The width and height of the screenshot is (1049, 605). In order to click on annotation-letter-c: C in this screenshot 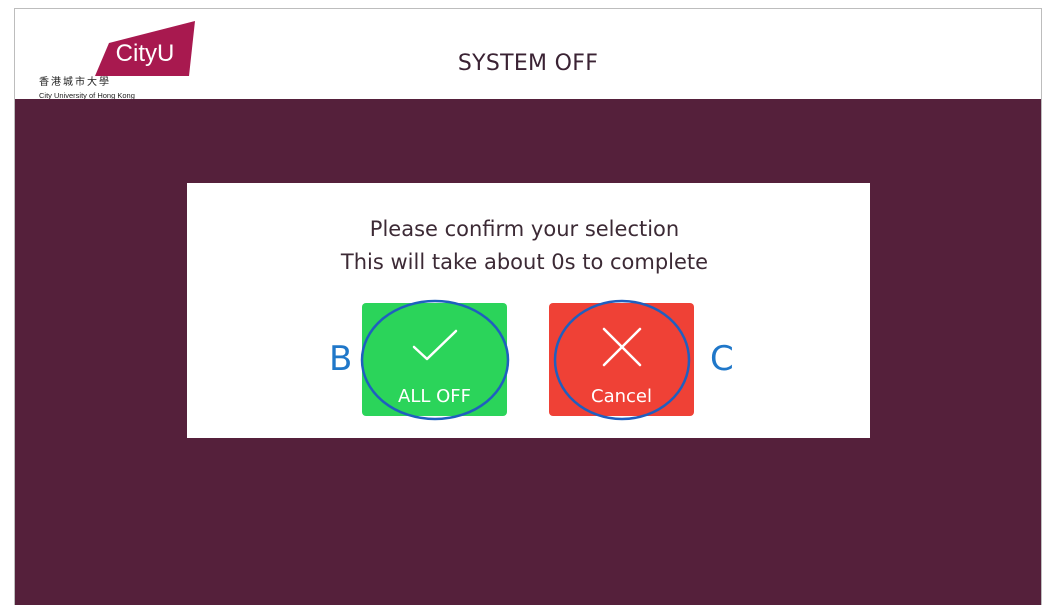, I will do `click(722, 359)`.